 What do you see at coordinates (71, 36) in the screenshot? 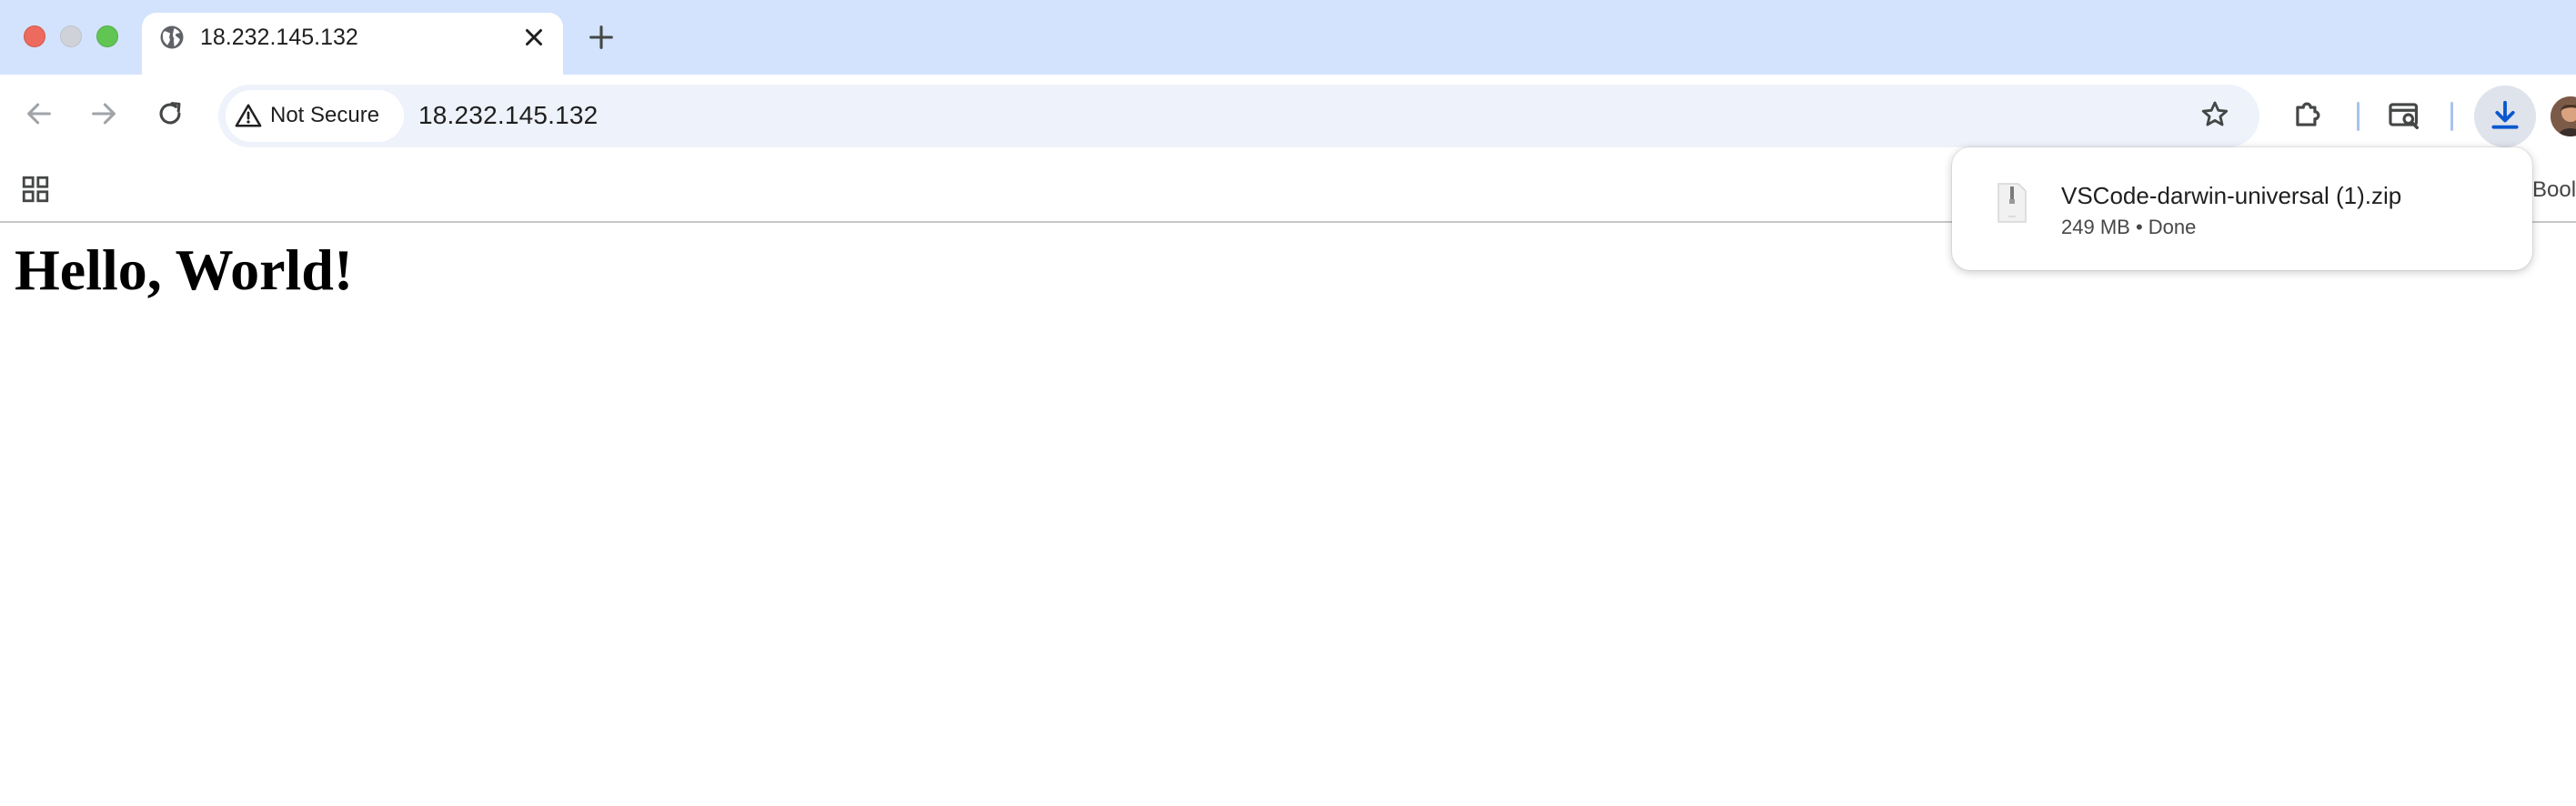
I see `minimize-window-button` at bounding box center [71, 36].